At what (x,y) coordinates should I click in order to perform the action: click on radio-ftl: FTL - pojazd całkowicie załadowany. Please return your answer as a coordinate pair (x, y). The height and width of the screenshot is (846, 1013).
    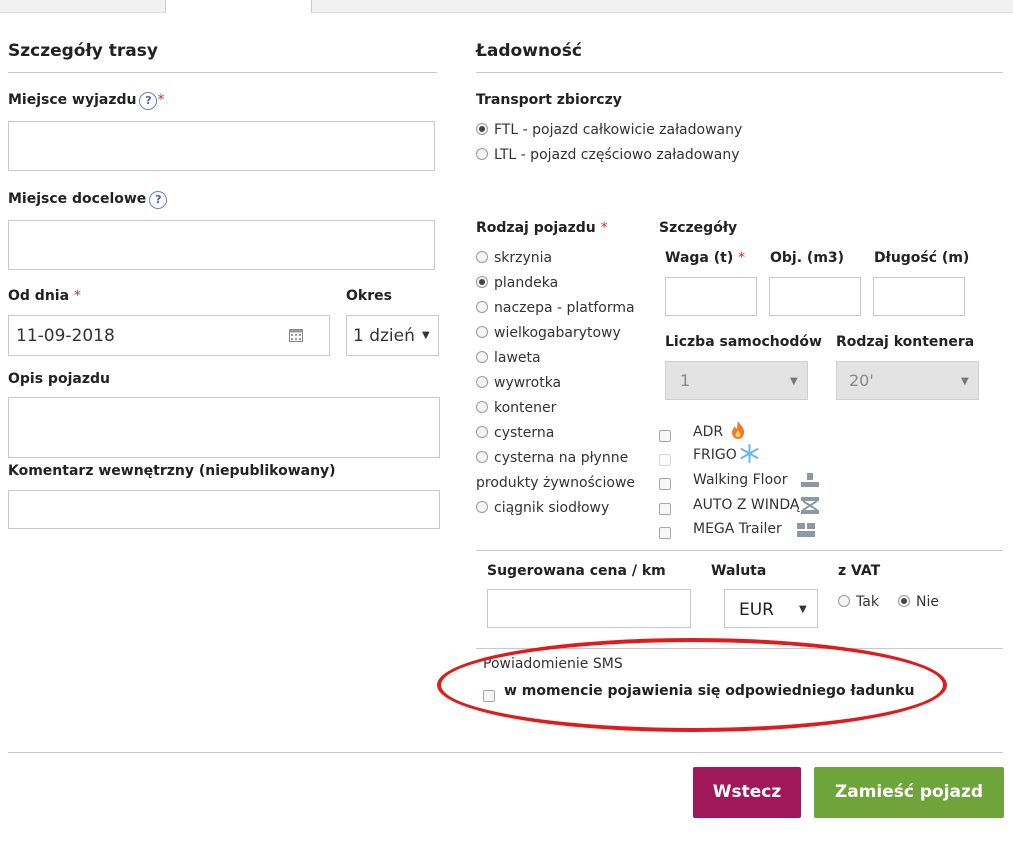
    Looking at the image, I should click on (609, 130).